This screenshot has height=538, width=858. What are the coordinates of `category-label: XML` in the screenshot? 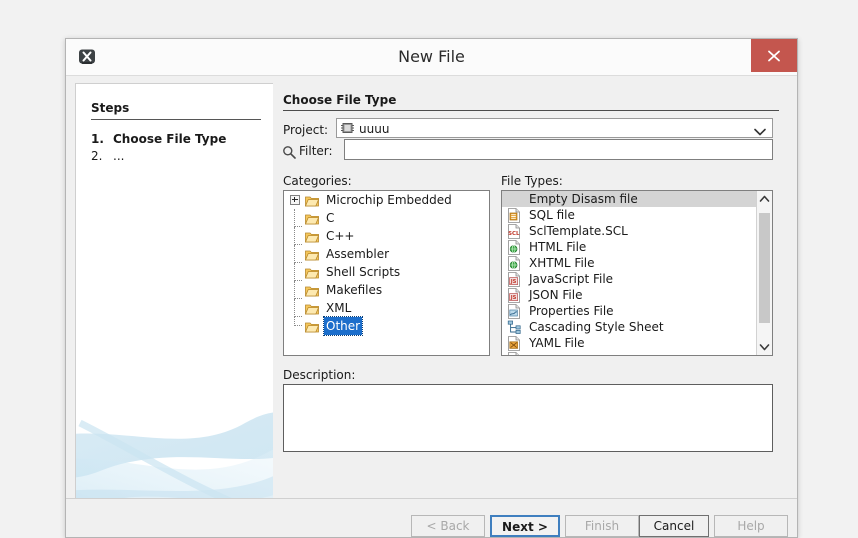 It's located at (339, 308).